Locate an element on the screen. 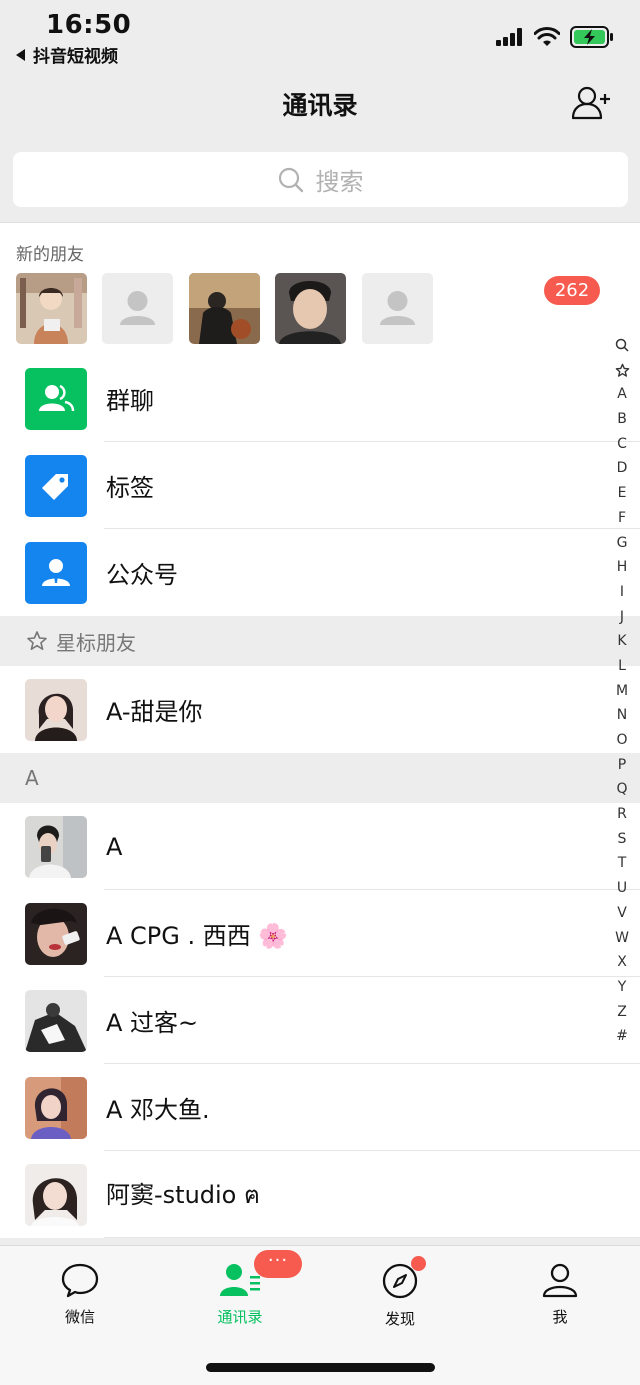 The width and height of the screenshot is (640, 1385). section-a-header: A is located at coordinates (320, 778).